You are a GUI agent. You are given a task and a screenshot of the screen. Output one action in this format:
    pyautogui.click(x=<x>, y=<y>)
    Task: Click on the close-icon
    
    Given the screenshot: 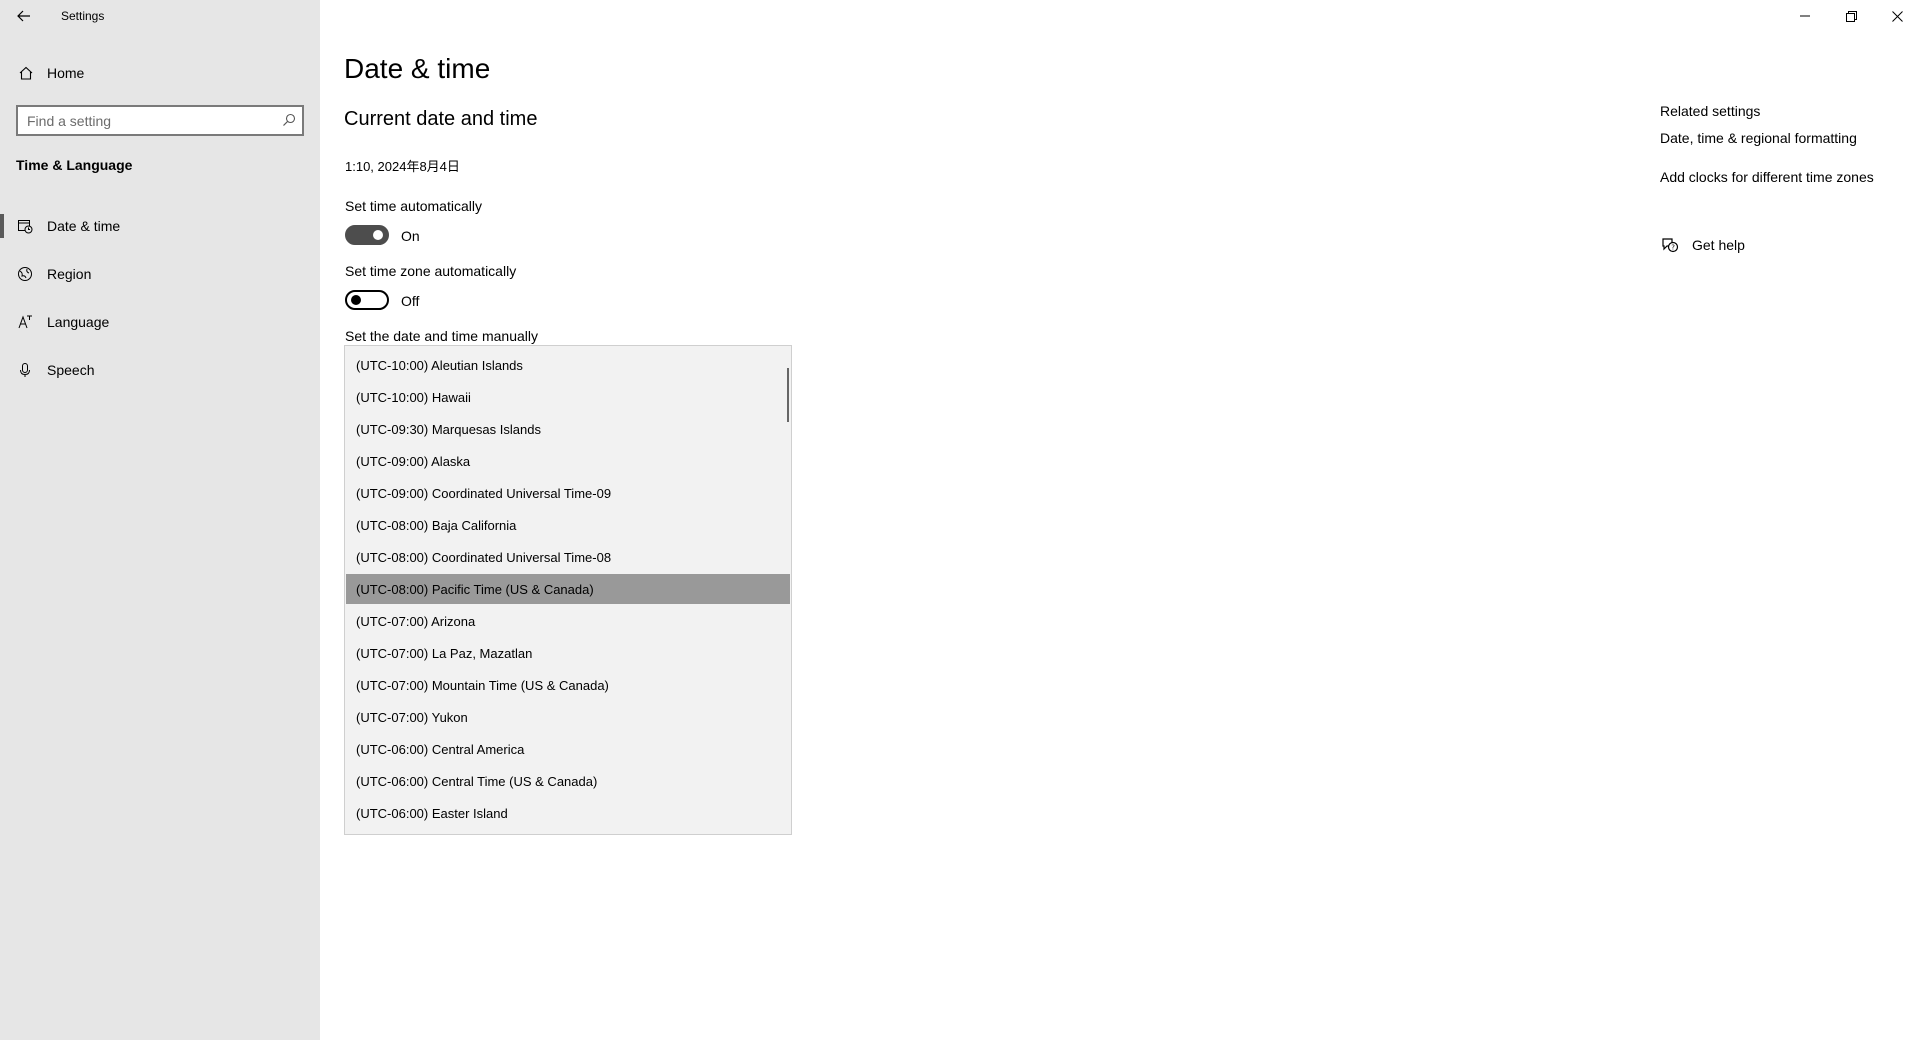 What is the action you would take?
    pyautogui.click(x=1897, y=16)
    